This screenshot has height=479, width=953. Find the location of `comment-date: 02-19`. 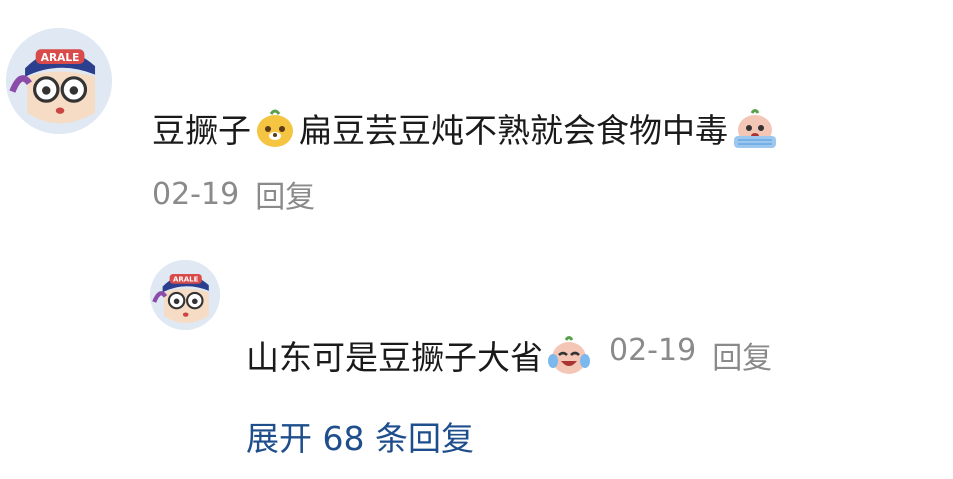

comment-date: 02-19 is located at coordinates (196, 194).